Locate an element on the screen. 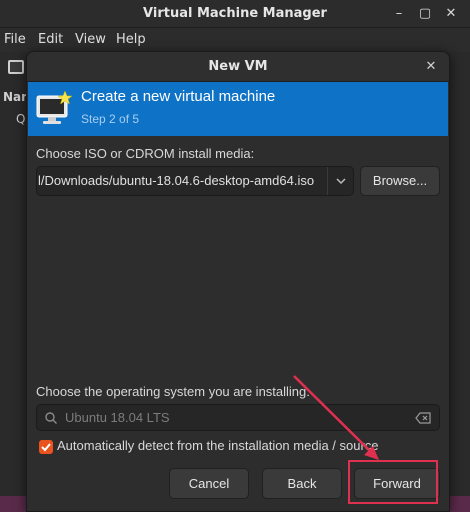 The width and height of the screenshot is (470, 512). os-search-placeholder: Ubuntu 18.04 LTS is located at coordinates (117, 417).